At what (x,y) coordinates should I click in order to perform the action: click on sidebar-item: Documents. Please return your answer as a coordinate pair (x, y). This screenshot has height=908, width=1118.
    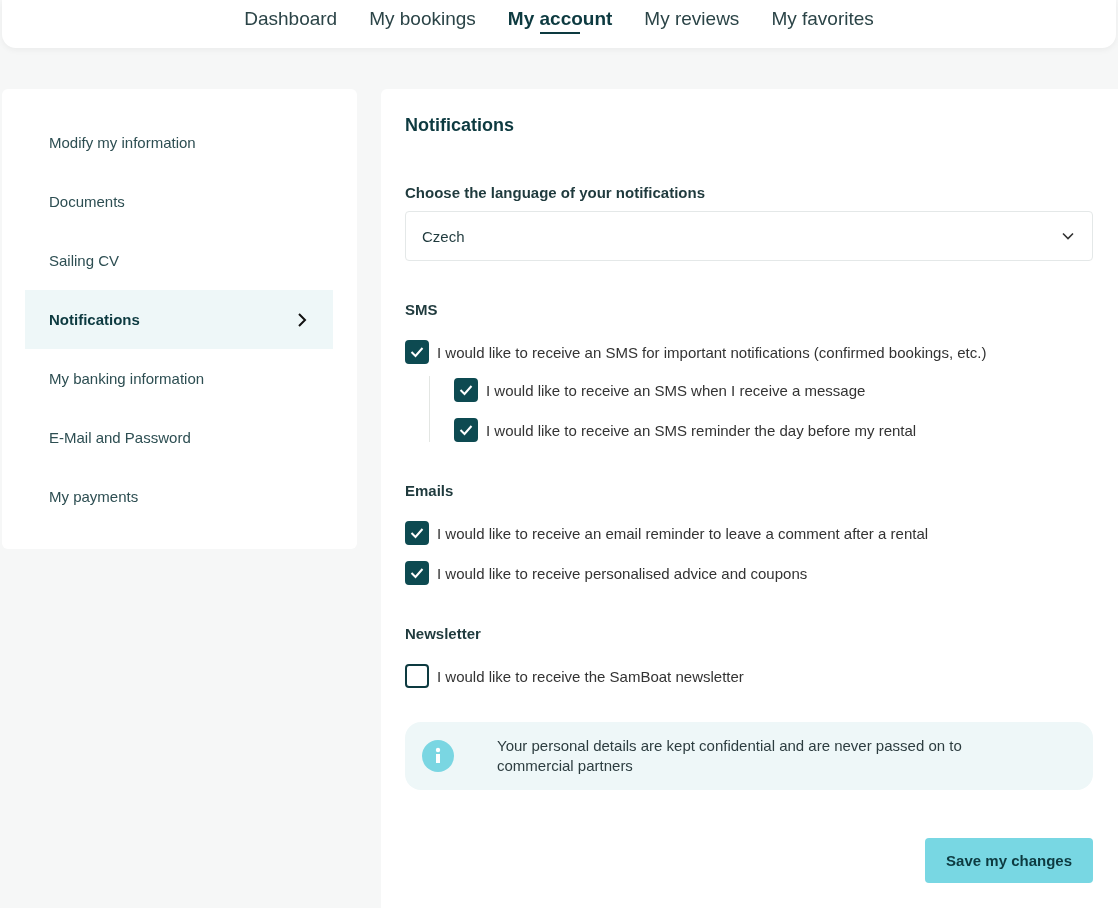
    Looking at the image, I should click on (179, 201).